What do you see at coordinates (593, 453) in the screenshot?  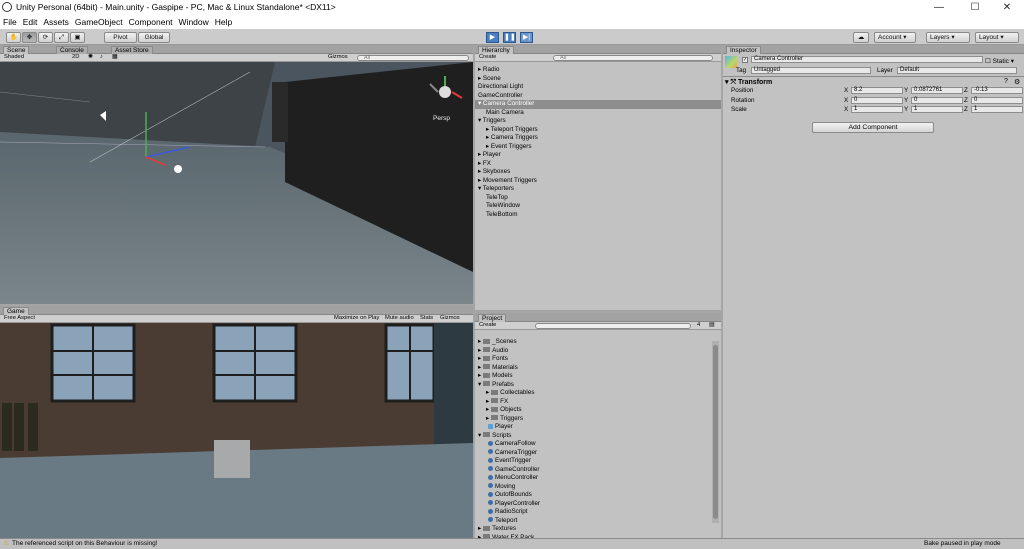 I see `project-item: CameraTrigger` at bounding box center [593, 453].